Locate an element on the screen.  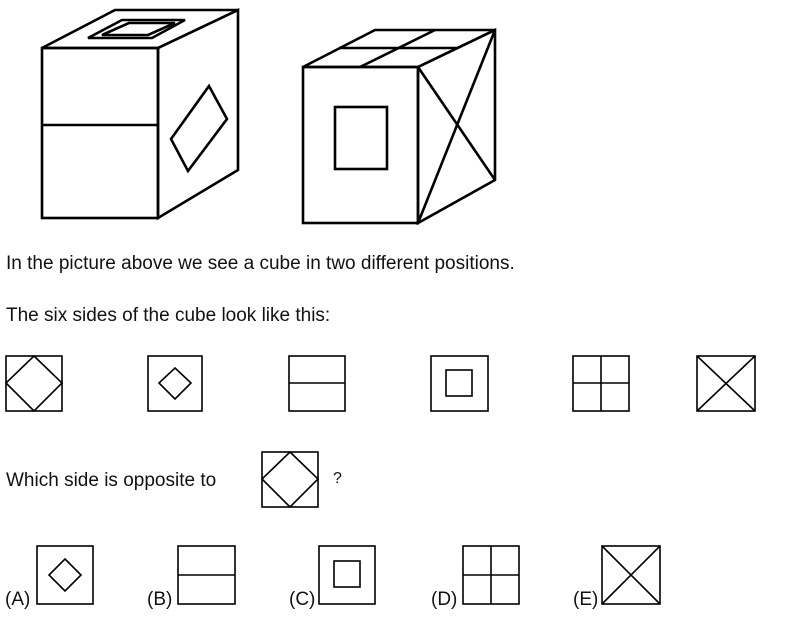
question-text: Which side is opposite to is located at coordinates (111, 480).